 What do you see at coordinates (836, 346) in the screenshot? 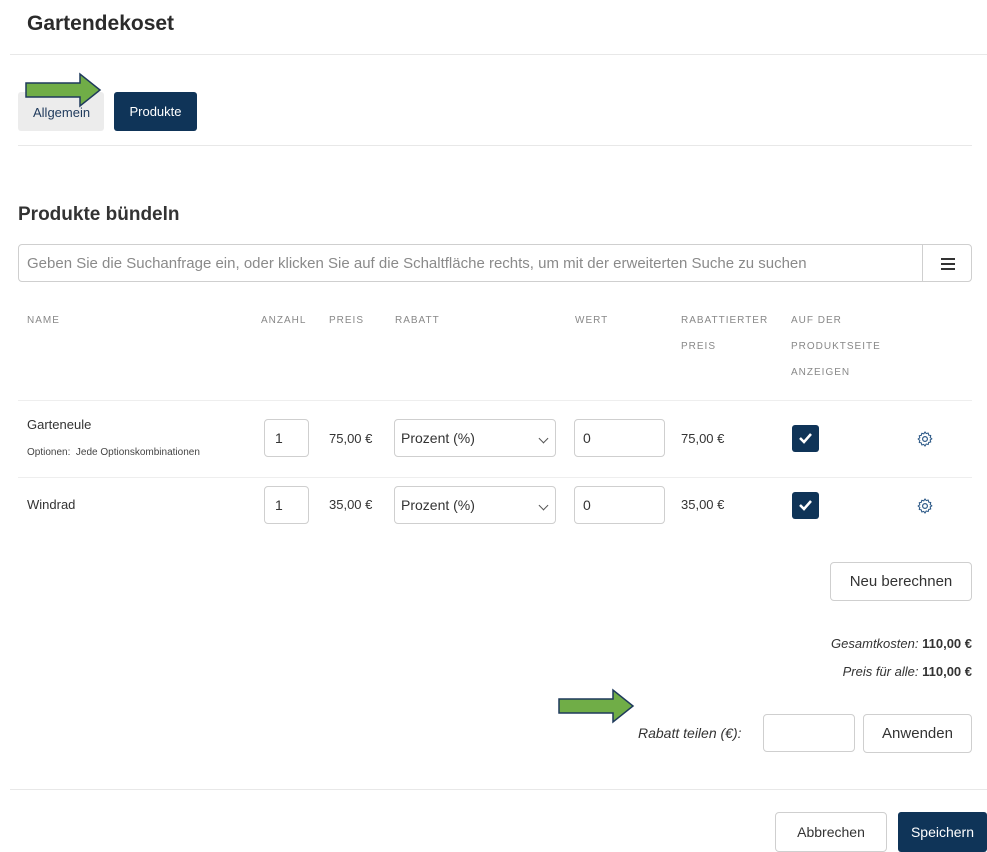
I see `column-header-auf-produktseite: AUF DER PRODUKTSEITE ANZEIGEN` at bounding box center [836, 346].